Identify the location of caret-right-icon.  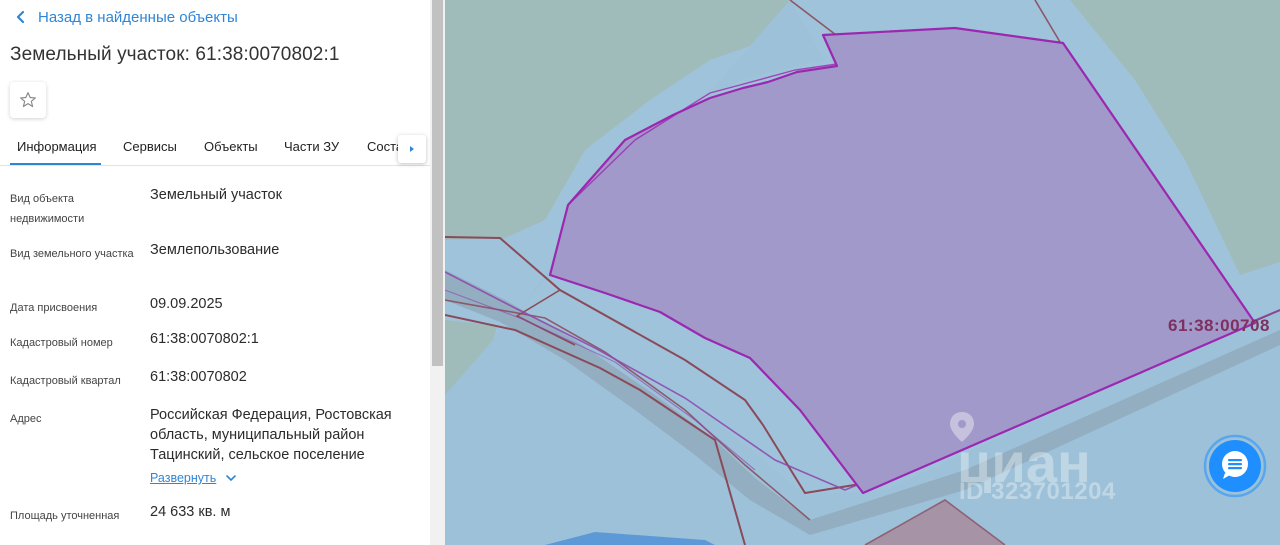
(412, 149).